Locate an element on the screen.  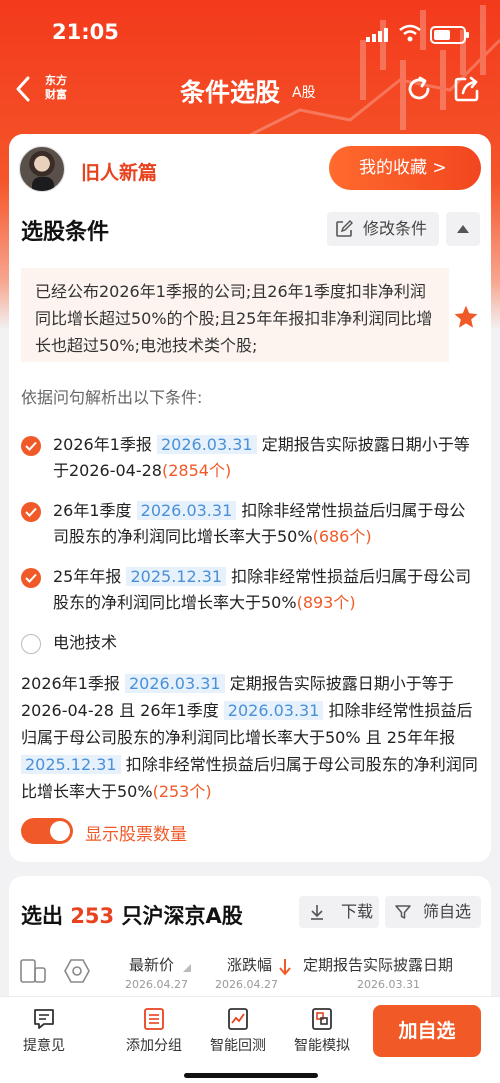
phone-view-icon is located at coordinates (34, 971).